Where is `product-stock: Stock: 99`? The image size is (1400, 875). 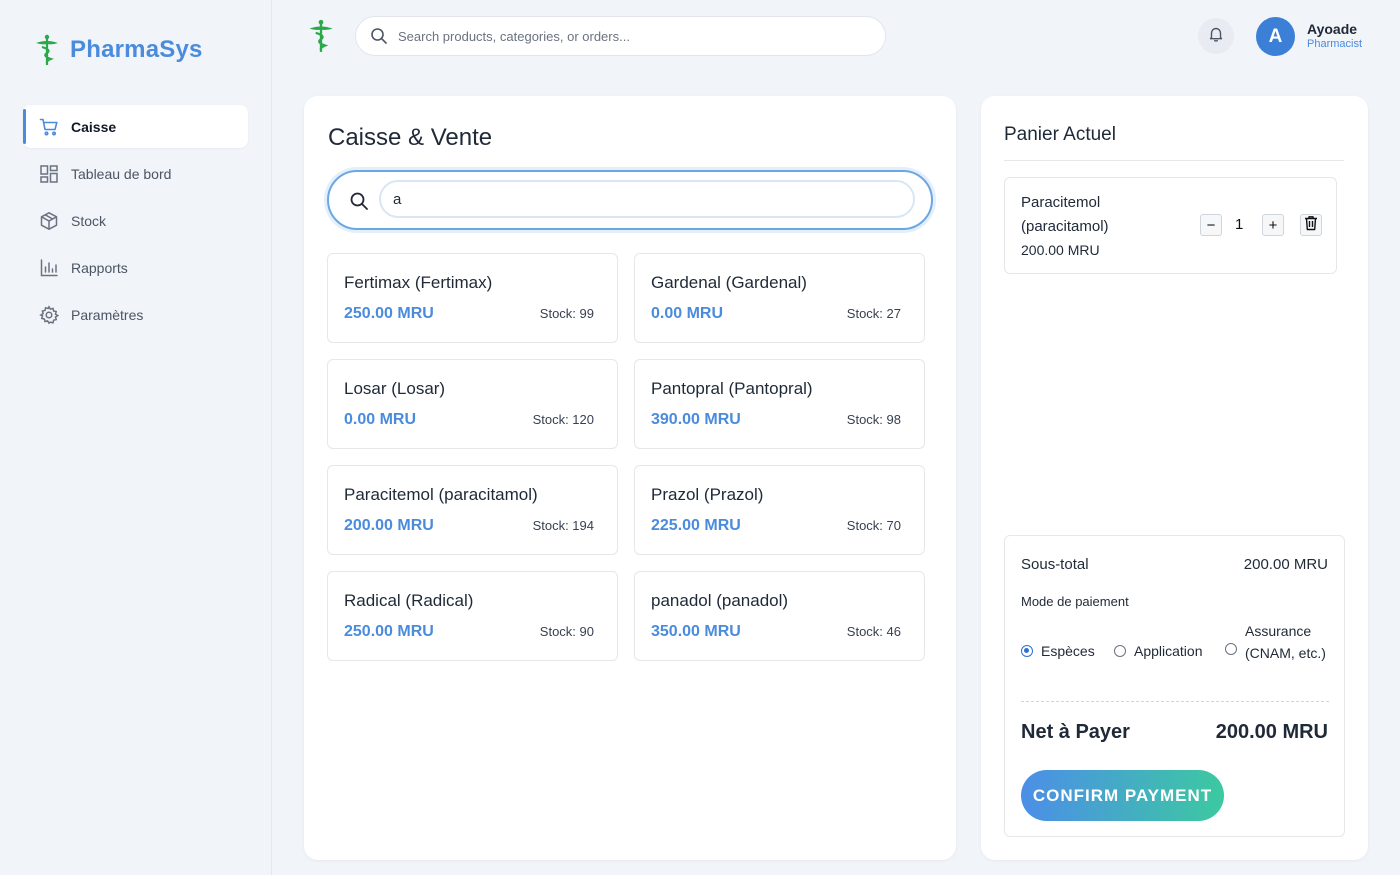
product-stock: Stock: 99 is located at coordinates (566, 313).